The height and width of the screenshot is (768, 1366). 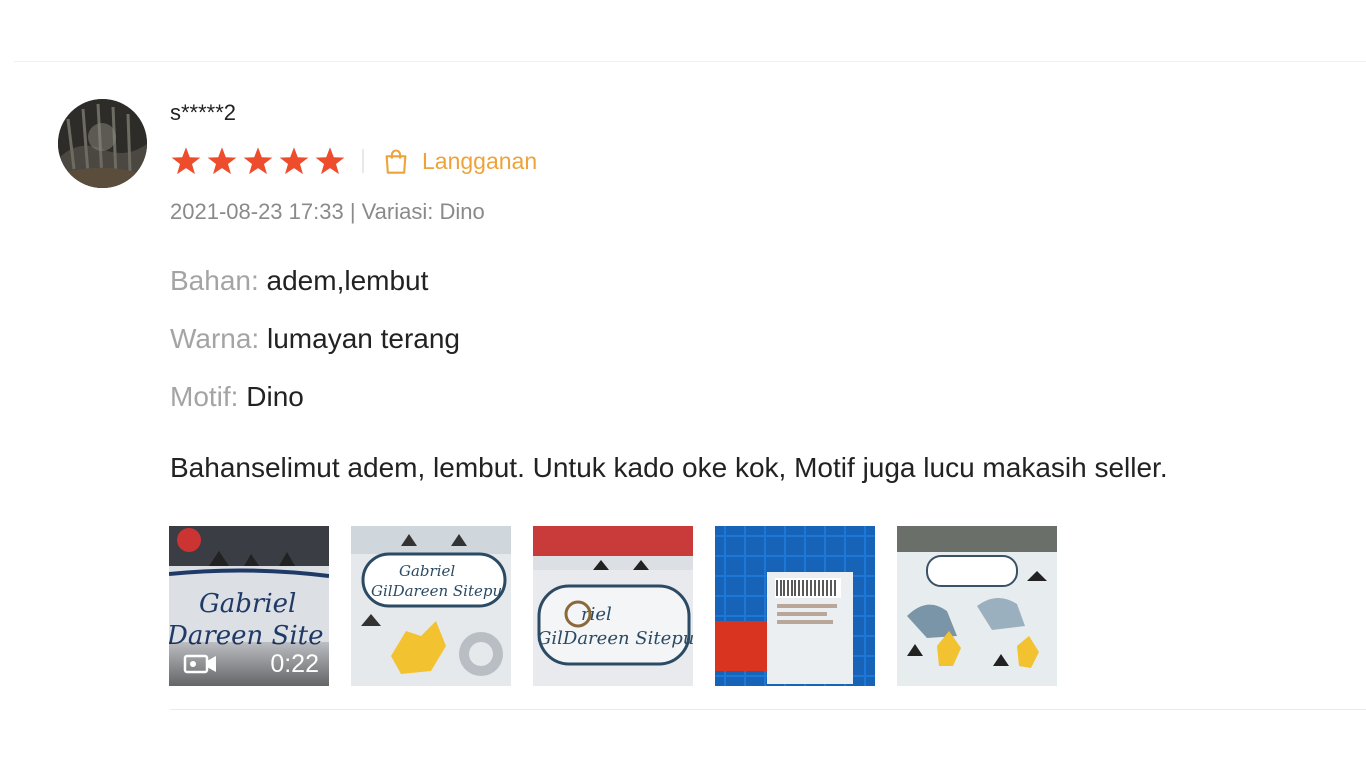 I want to click on attribute-motif: Motif: Dino, so click(x=237, y=397).